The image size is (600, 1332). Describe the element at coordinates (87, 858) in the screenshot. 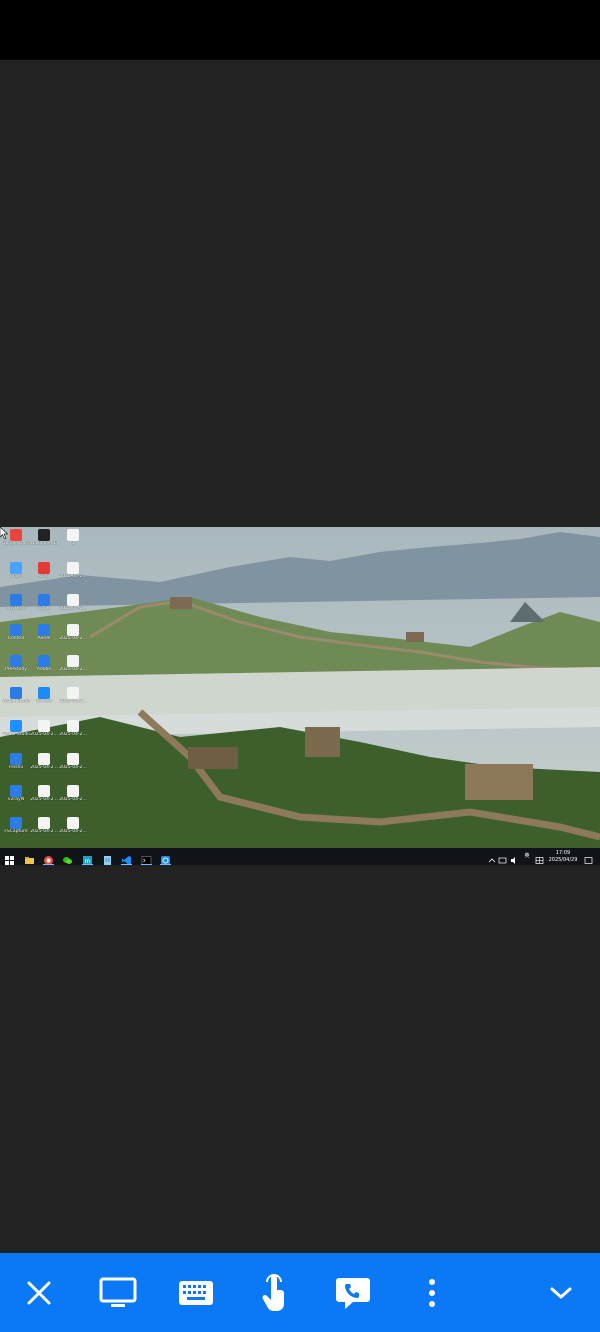

I see `terminal-icon: m` at that location.